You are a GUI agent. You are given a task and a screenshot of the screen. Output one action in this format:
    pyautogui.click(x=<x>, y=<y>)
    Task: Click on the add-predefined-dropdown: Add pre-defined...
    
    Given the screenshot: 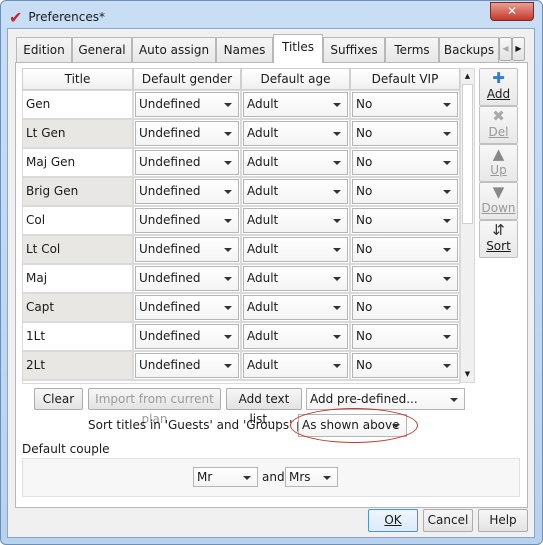 What is the action you would take?
    pyautogui.click(x=385, y=399)
    